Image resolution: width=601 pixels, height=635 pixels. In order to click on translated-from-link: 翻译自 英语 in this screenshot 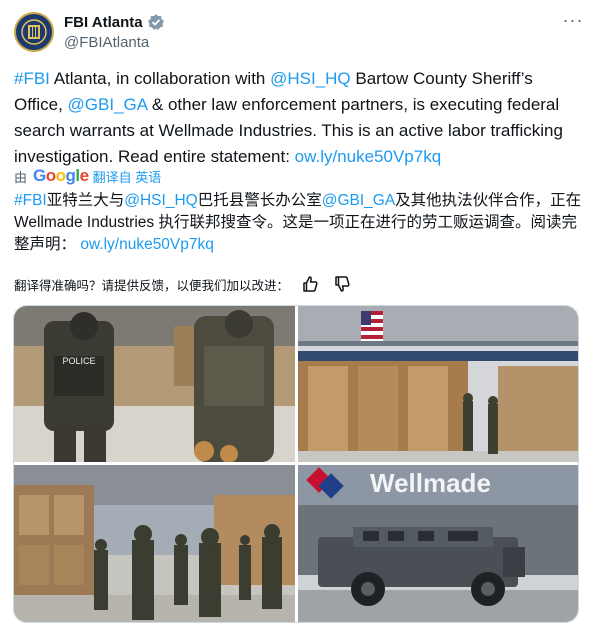, I will do `click(127, 176)`.